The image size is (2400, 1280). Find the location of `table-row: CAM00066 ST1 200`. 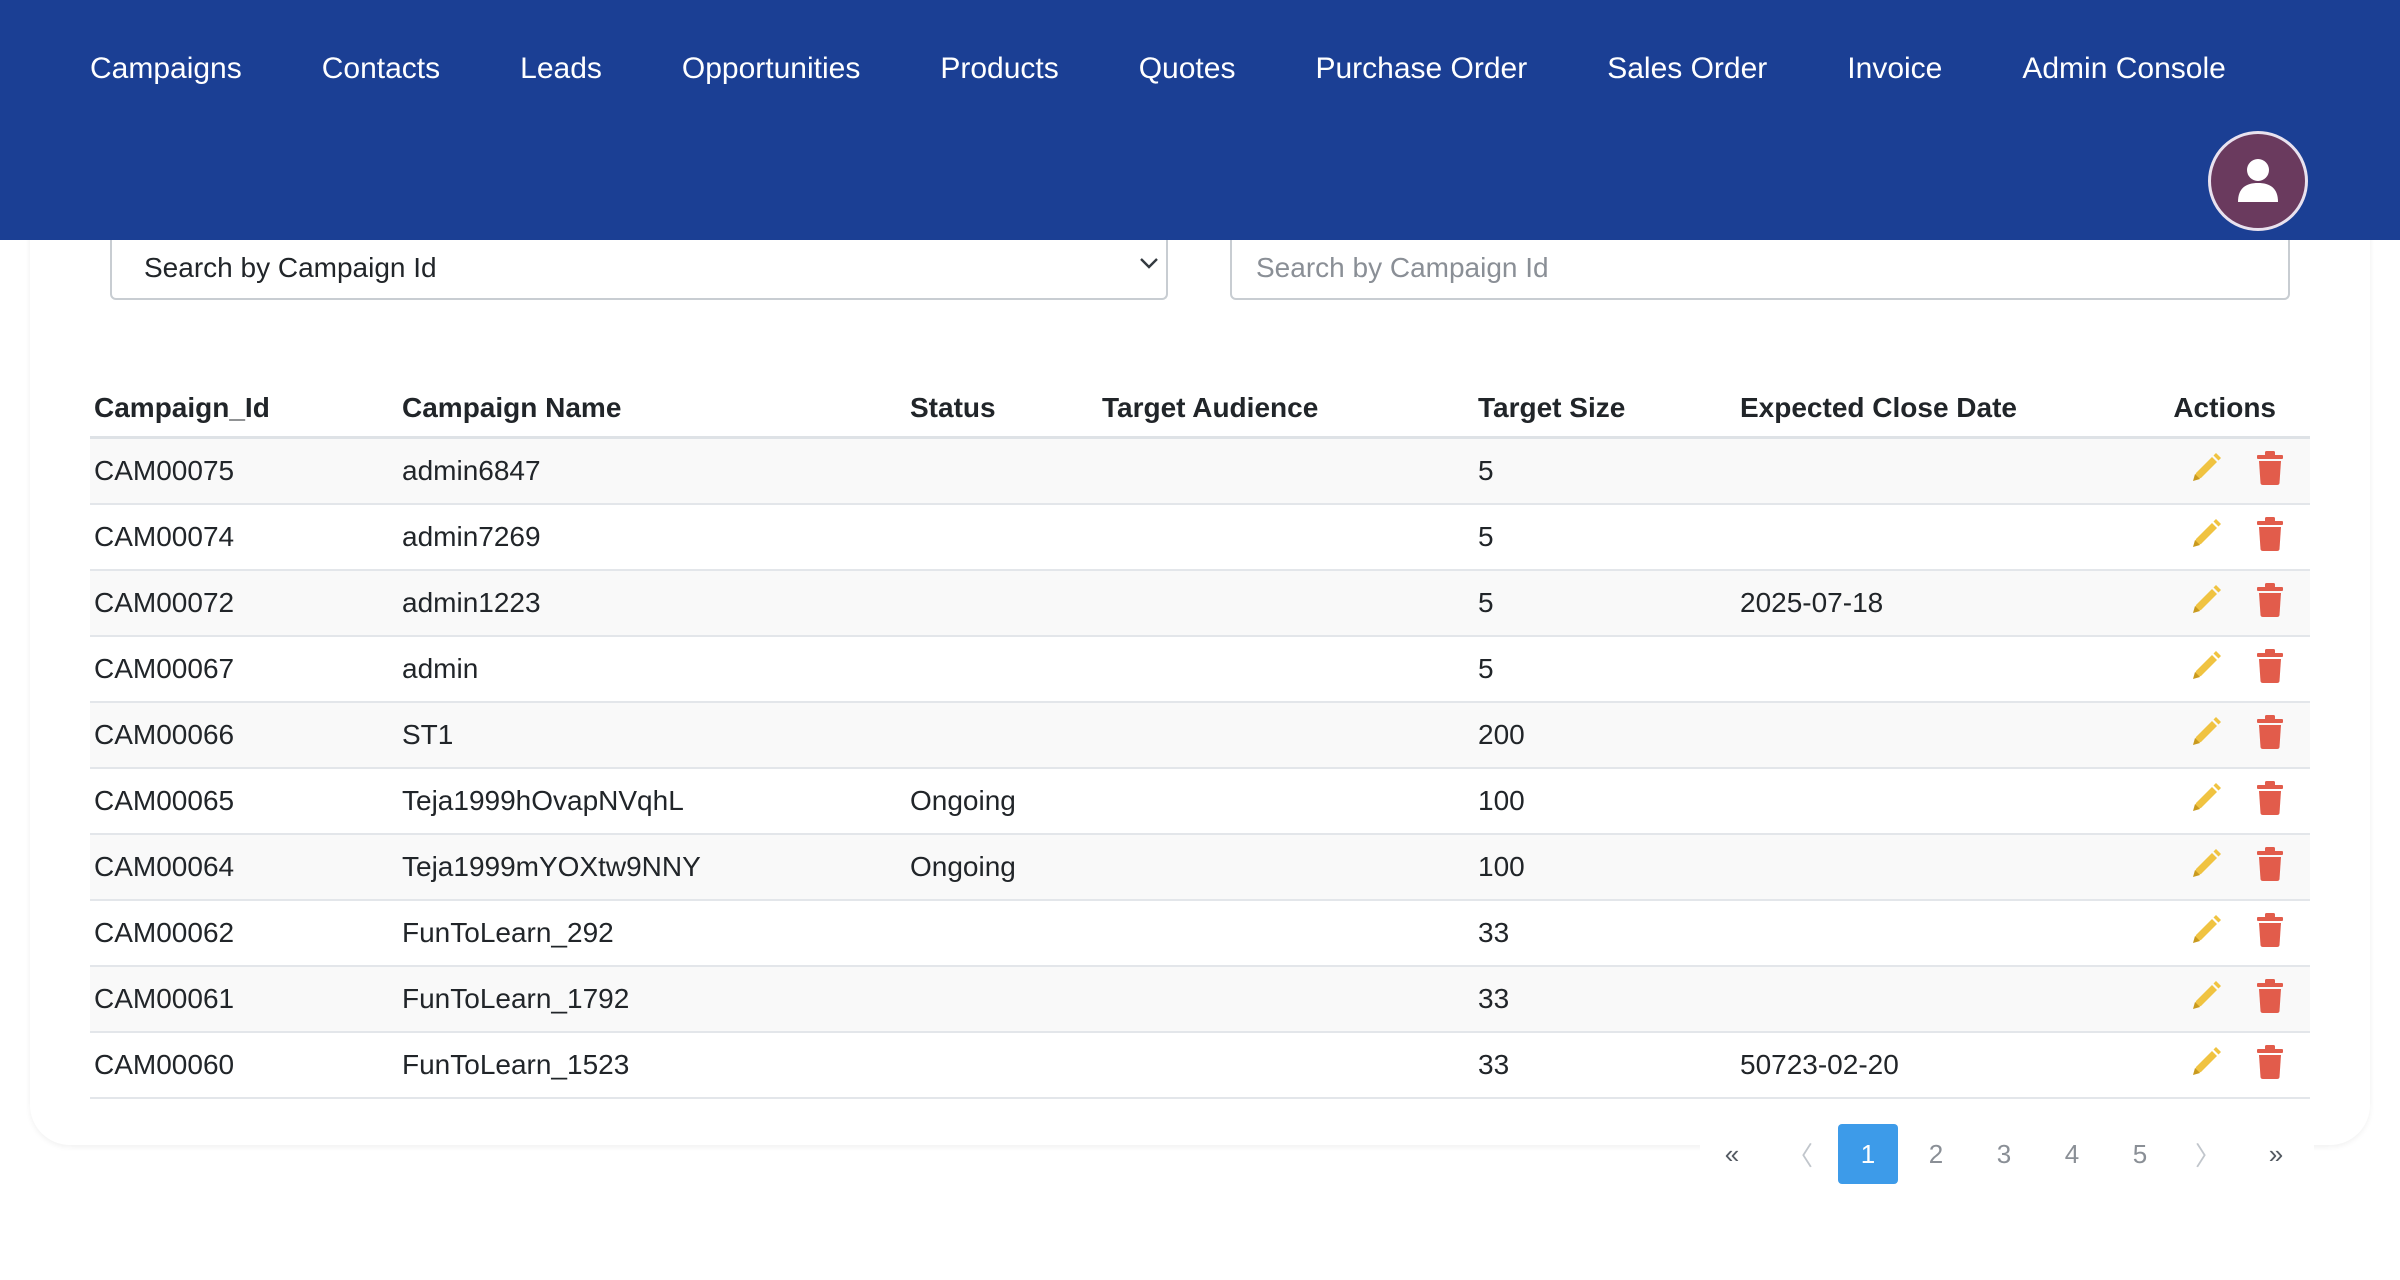

table-row: CAM00066 ST1 200 is located at coordinates (1200, 735).